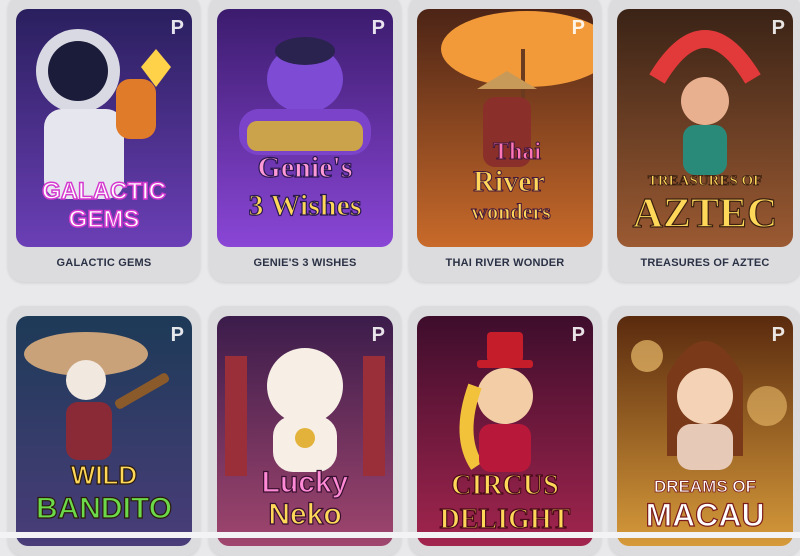  I want to click on game-logo-line: DELIGHT, so click(505, 519).